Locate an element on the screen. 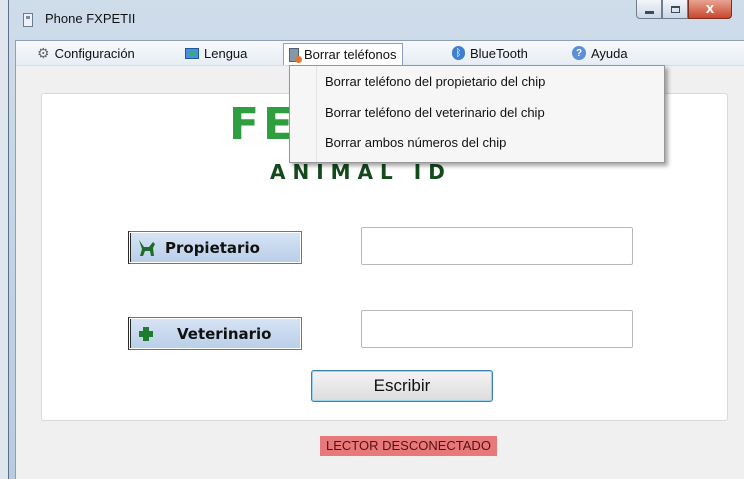 The width and height of the screenshot is (744, 479). menu-item-borrar-veterinario: Borrar teléfono del veterinario del chip is located at coordinates (435, 113).